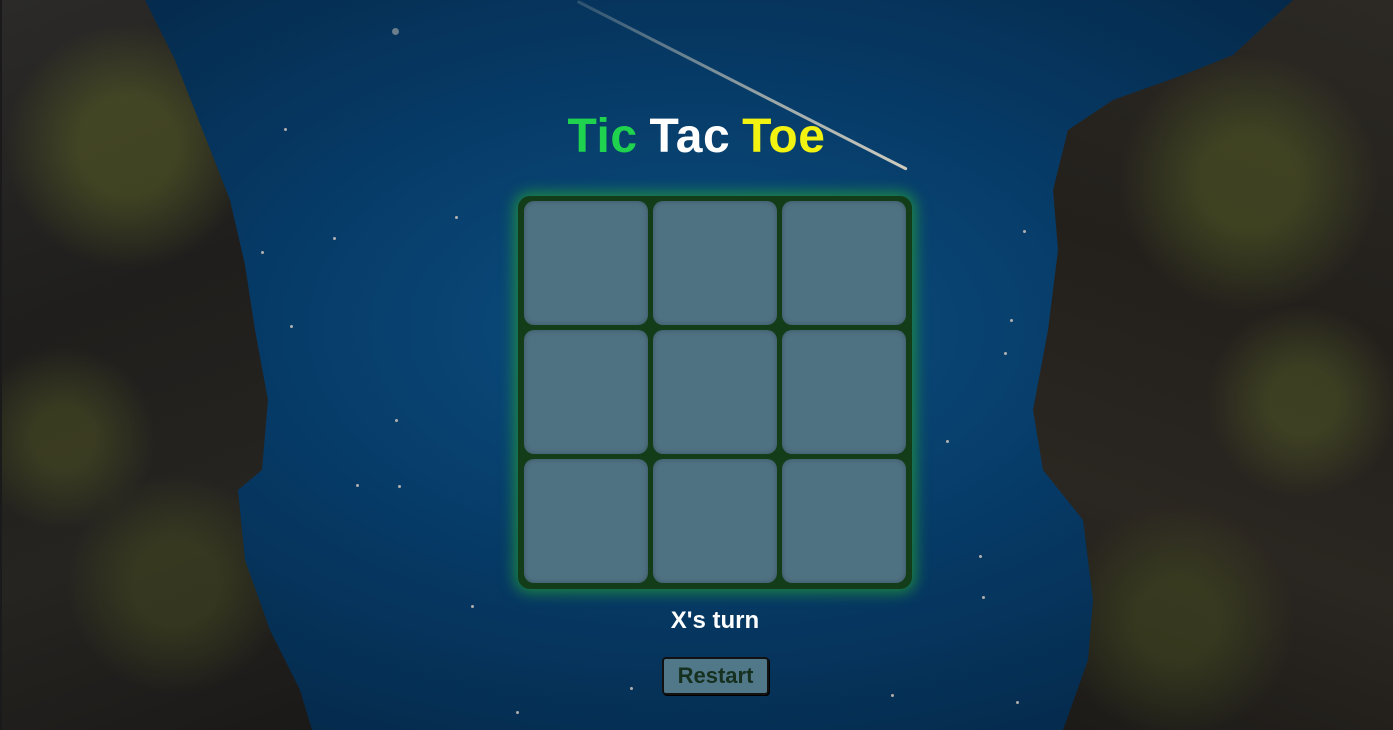  What do you see at coordinates (715, 676) in the screenshot?
I see `restart-button: Restart` at bounding box center [715, 676].